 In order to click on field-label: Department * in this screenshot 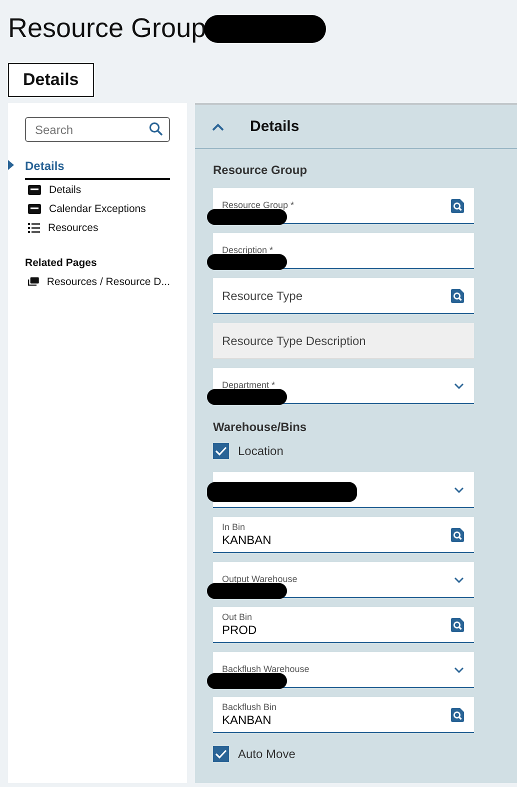, I will do `click(249, 385)`.